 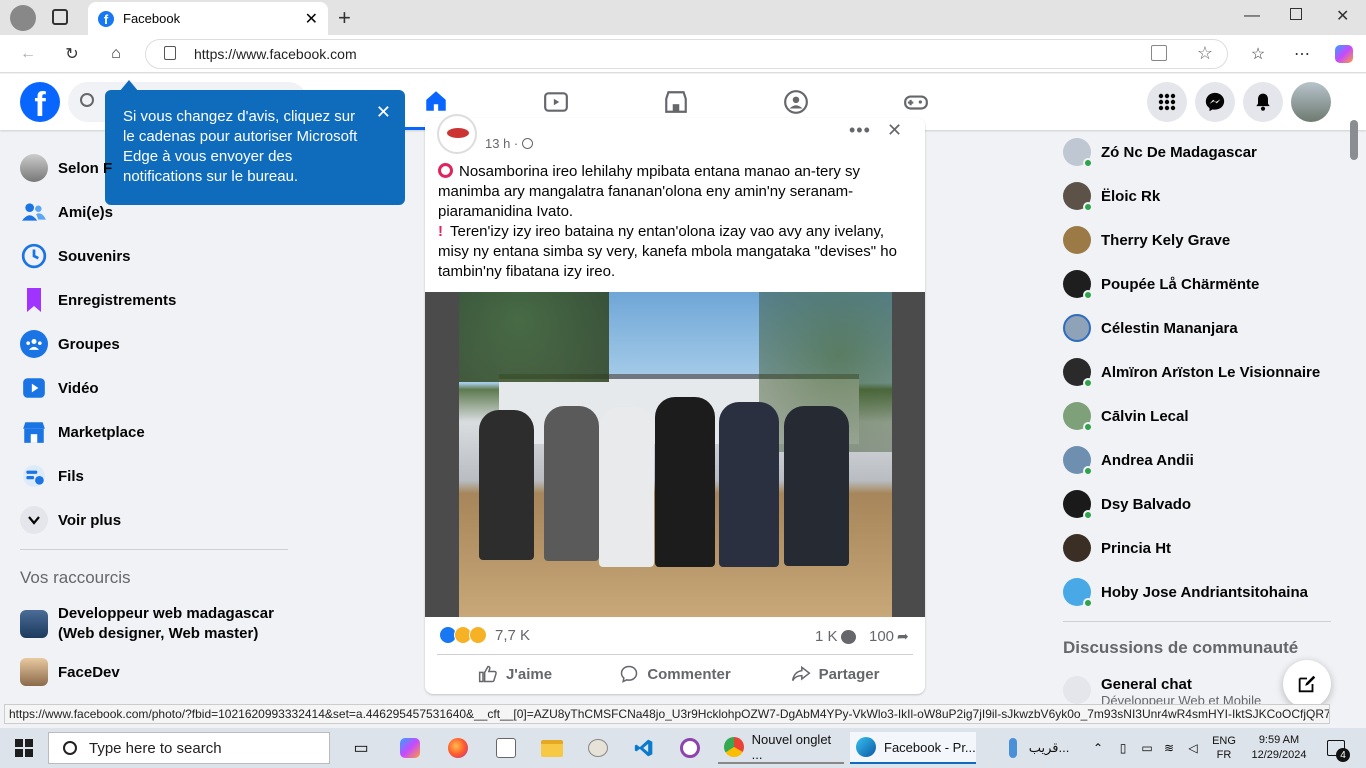 What do you see at coordinates (515, 674) in the screenshot?
I see `like-button: J'aime` at bounding box center [515, 674].